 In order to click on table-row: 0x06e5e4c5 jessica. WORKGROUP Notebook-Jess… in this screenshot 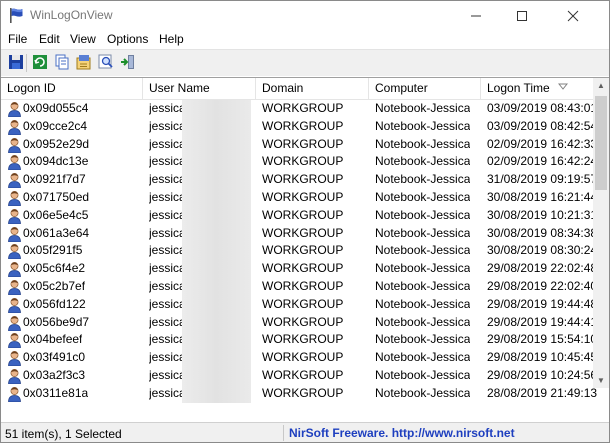, I will do `click(299, 215)`.